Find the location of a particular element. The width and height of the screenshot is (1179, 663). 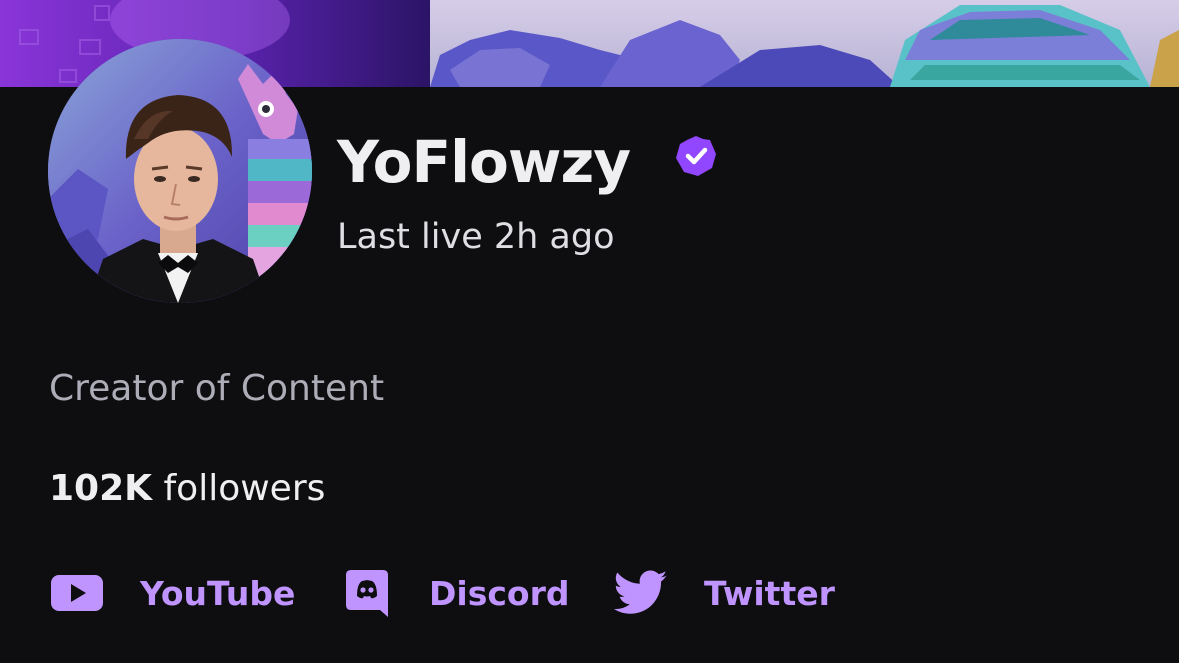

social-link-label: Discord is located at coordinates (499, 593).